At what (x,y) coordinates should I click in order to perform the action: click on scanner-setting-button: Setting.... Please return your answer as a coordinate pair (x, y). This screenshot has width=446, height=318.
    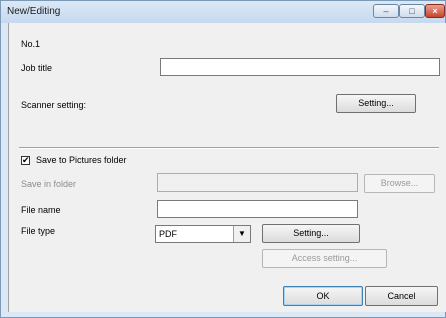
    Looking at the image, I should click on (376, 103).